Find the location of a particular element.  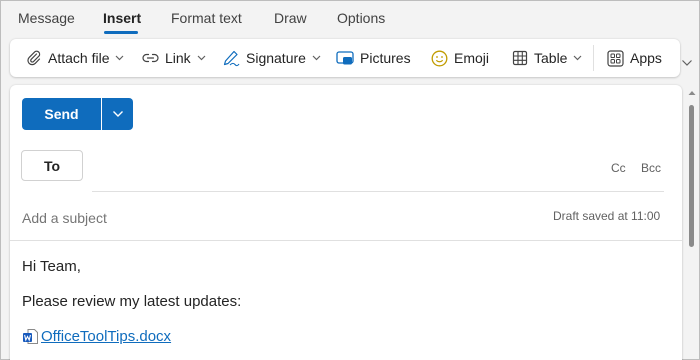

apps-label: Apps is located at coordinates (646, 58).